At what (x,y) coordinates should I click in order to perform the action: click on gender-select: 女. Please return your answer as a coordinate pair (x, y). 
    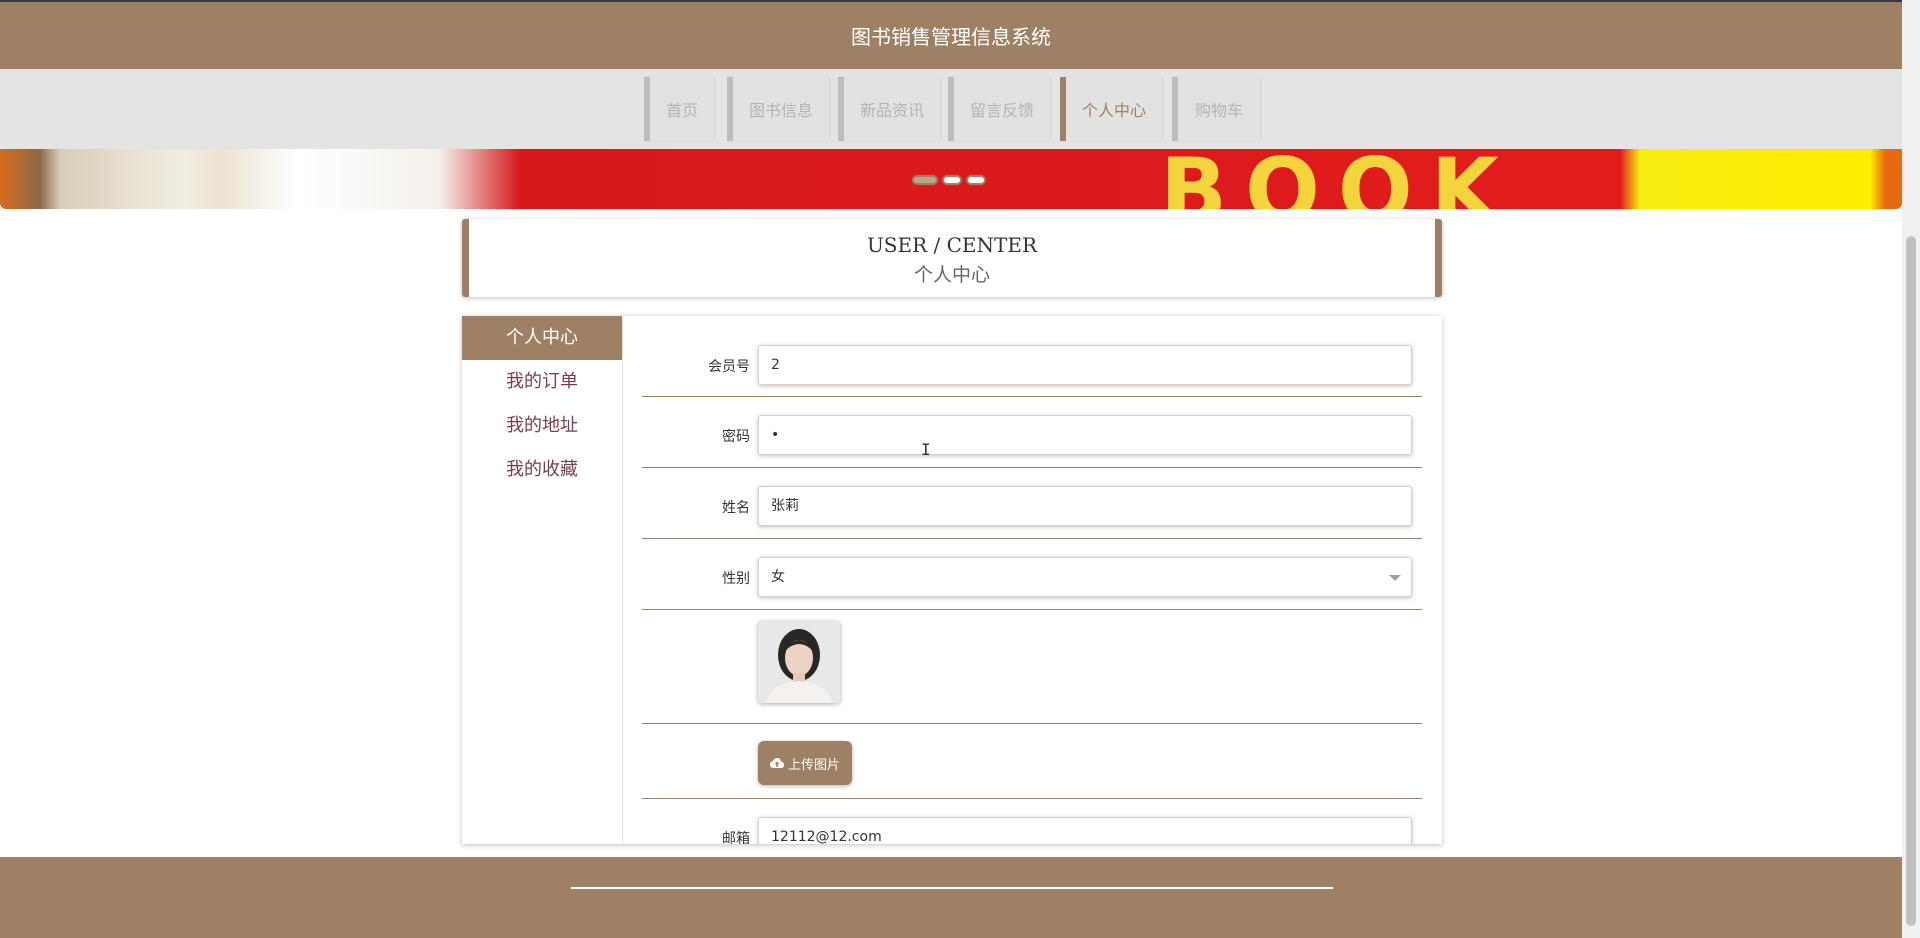
    Looking at the image, I should click on (1085, 577).